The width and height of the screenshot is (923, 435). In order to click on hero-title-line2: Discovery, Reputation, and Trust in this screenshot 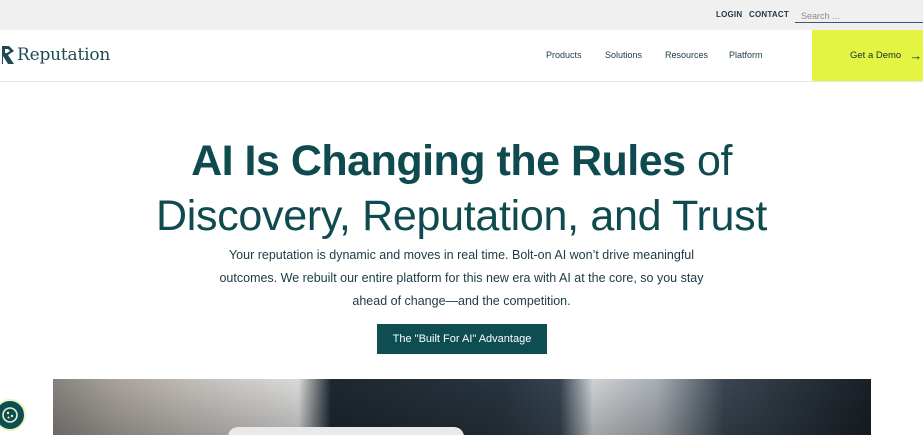, I will do `click(461, 216)`.